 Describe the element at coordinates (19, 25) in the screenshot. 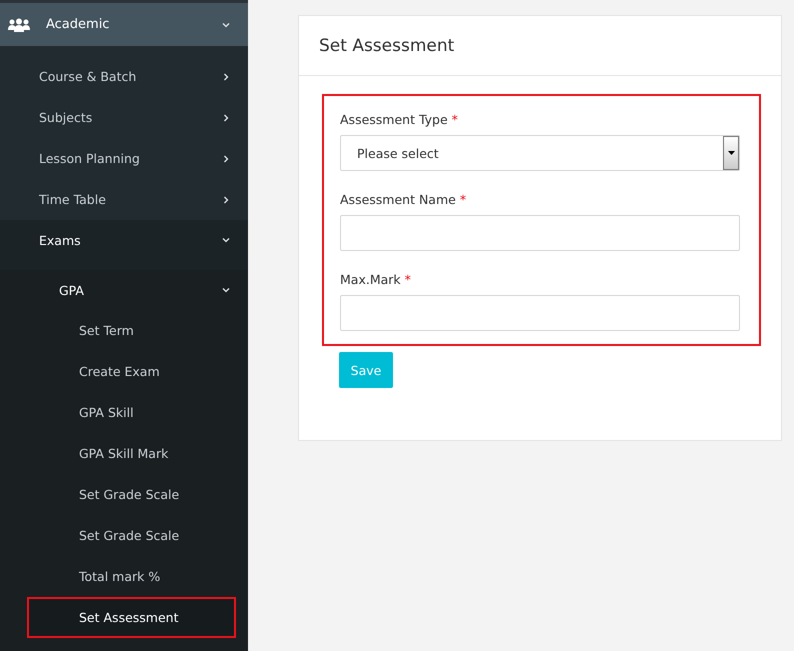

I see `users-icon` at that location.